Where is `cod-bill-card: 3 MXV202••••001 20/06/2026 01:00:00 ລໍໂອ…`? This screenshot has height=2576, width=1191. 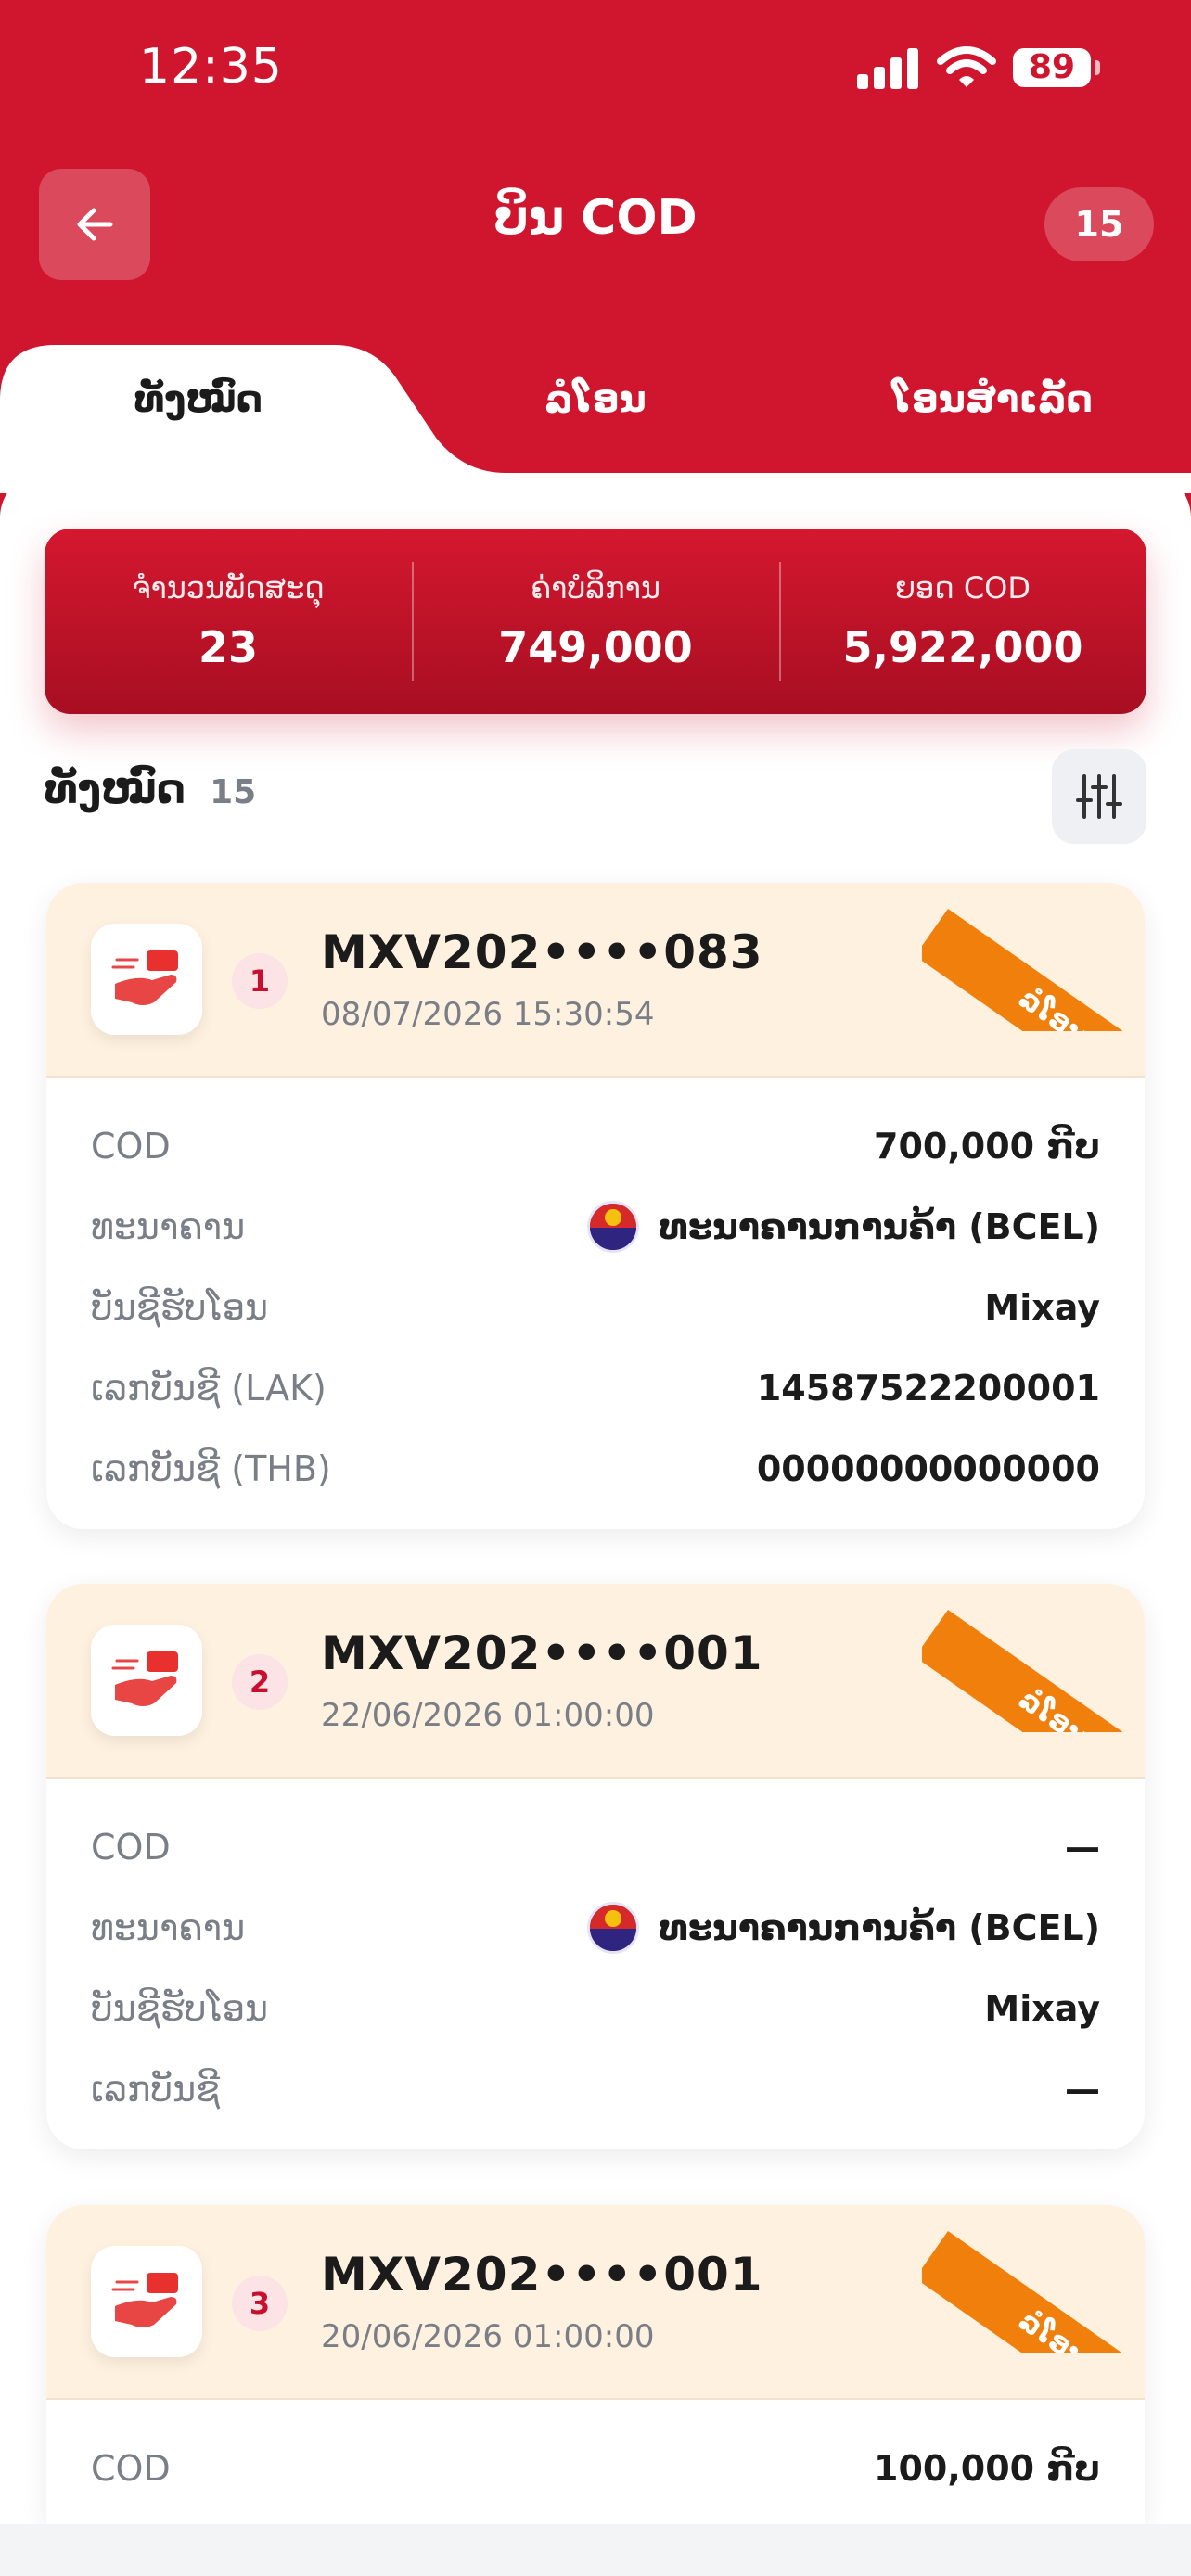 cod-bill-card: 3 MXV202••••001 20/06/2026 01:00:00 ລໍໂອ… is located at coordinates (595, 2365).